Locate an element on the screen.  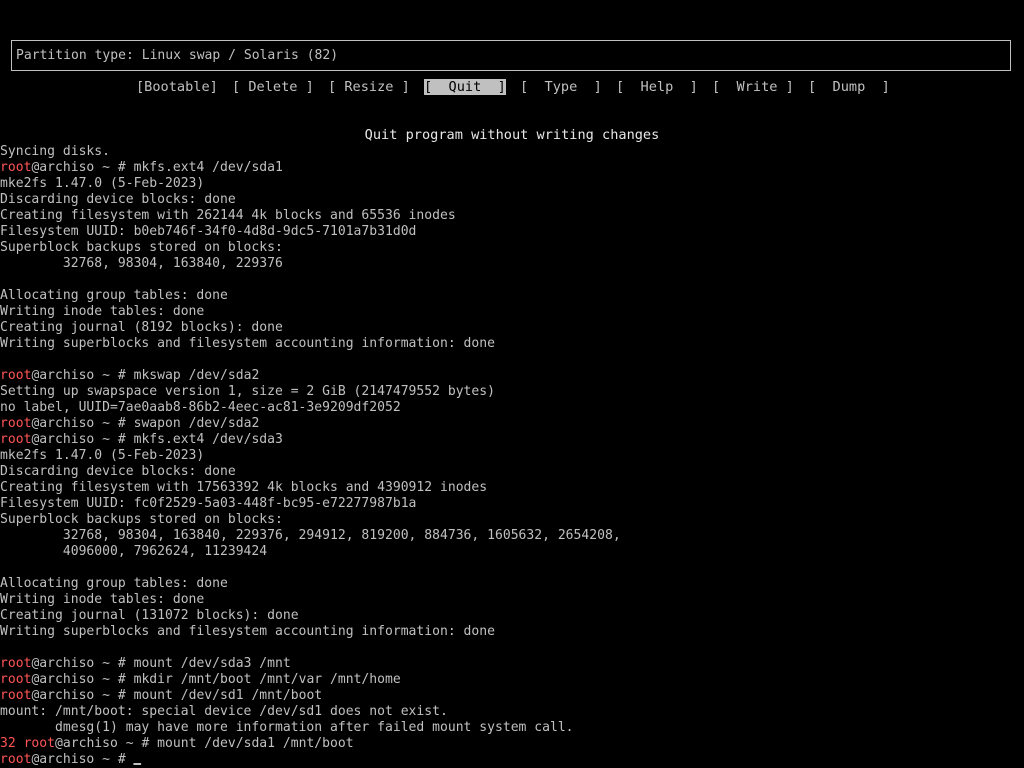
command-text: mkswap /dev/sda2 is located at coordinates (196, 375).